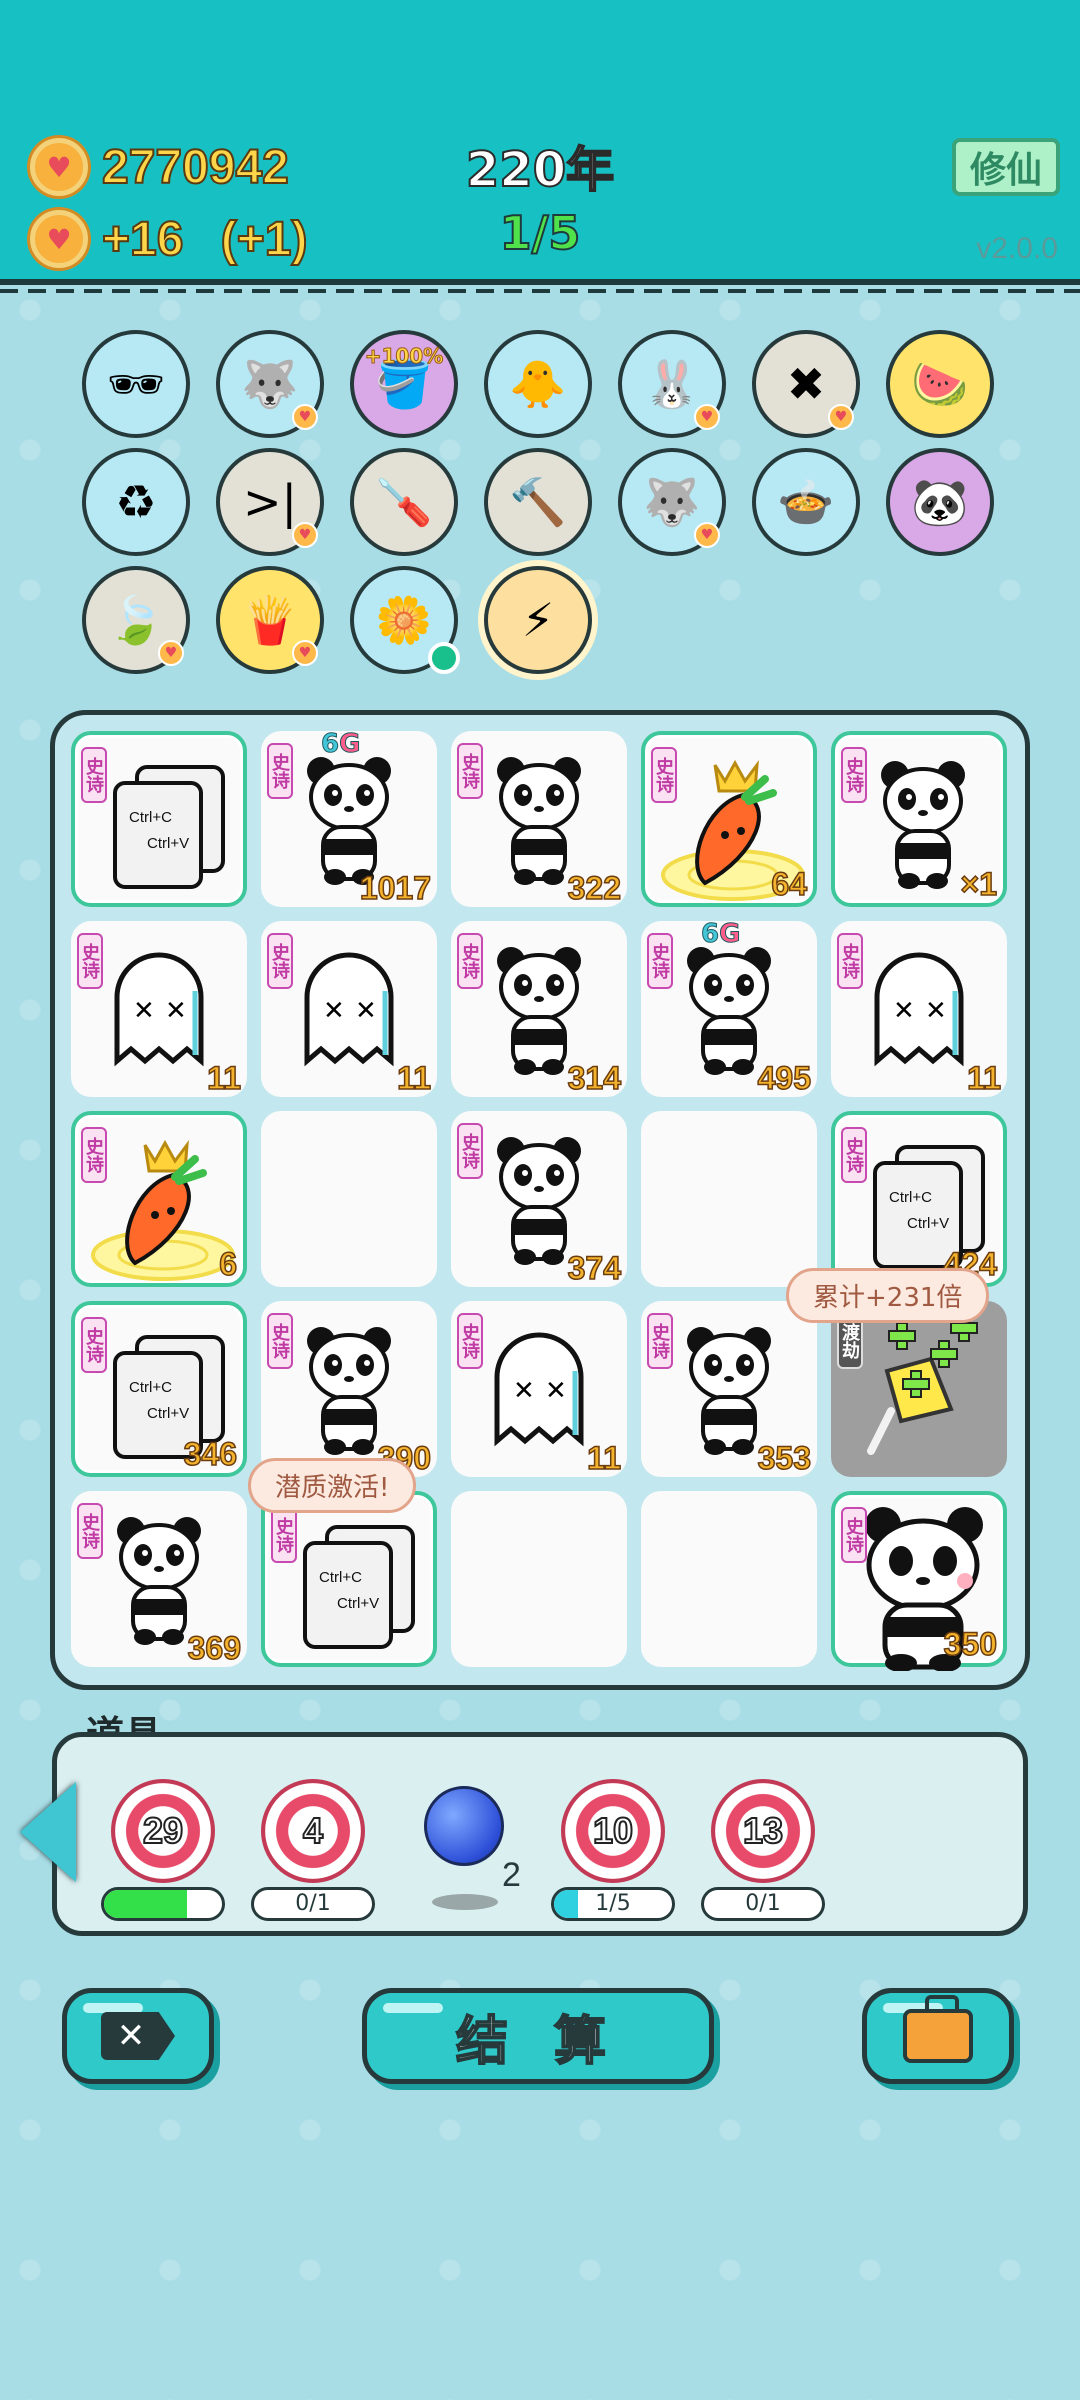 Image resolution: width=1080 pixels, height=2400 pixels. Describe the element at coordinates (159, 1389) in the screenshot. I see `copy-slot: Ctrl+C Ctrl+V 史诗 346` at that location.